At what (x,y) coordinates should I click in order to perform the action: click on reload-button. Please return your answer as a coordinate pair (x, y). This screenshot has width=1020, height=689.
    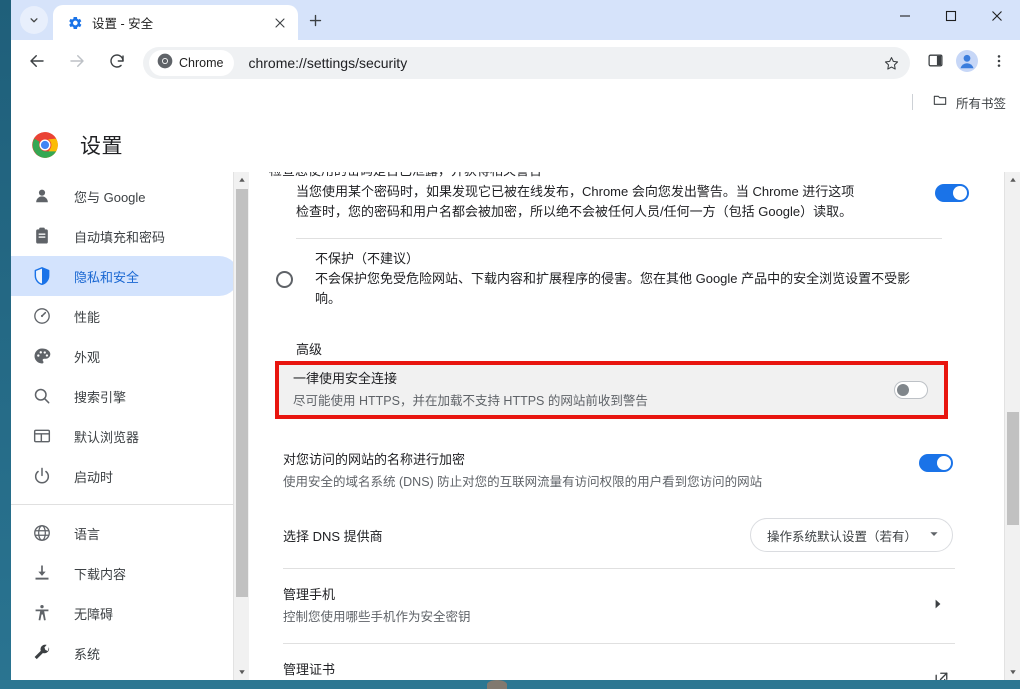
    Looking at the image, I should click on (117, 63).